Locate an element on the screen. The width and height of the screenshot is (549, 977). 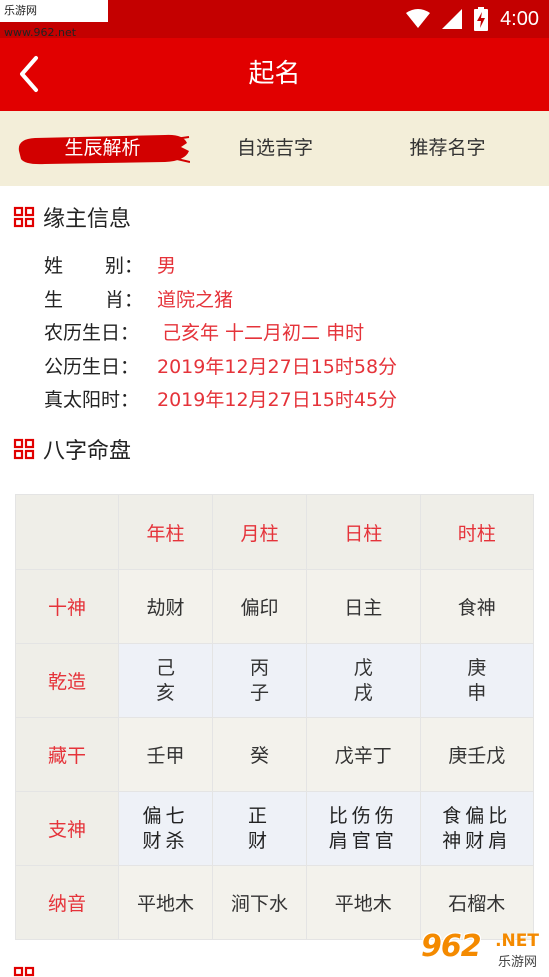
section-title: 八字命盘 is located at coordinates (87, 451).